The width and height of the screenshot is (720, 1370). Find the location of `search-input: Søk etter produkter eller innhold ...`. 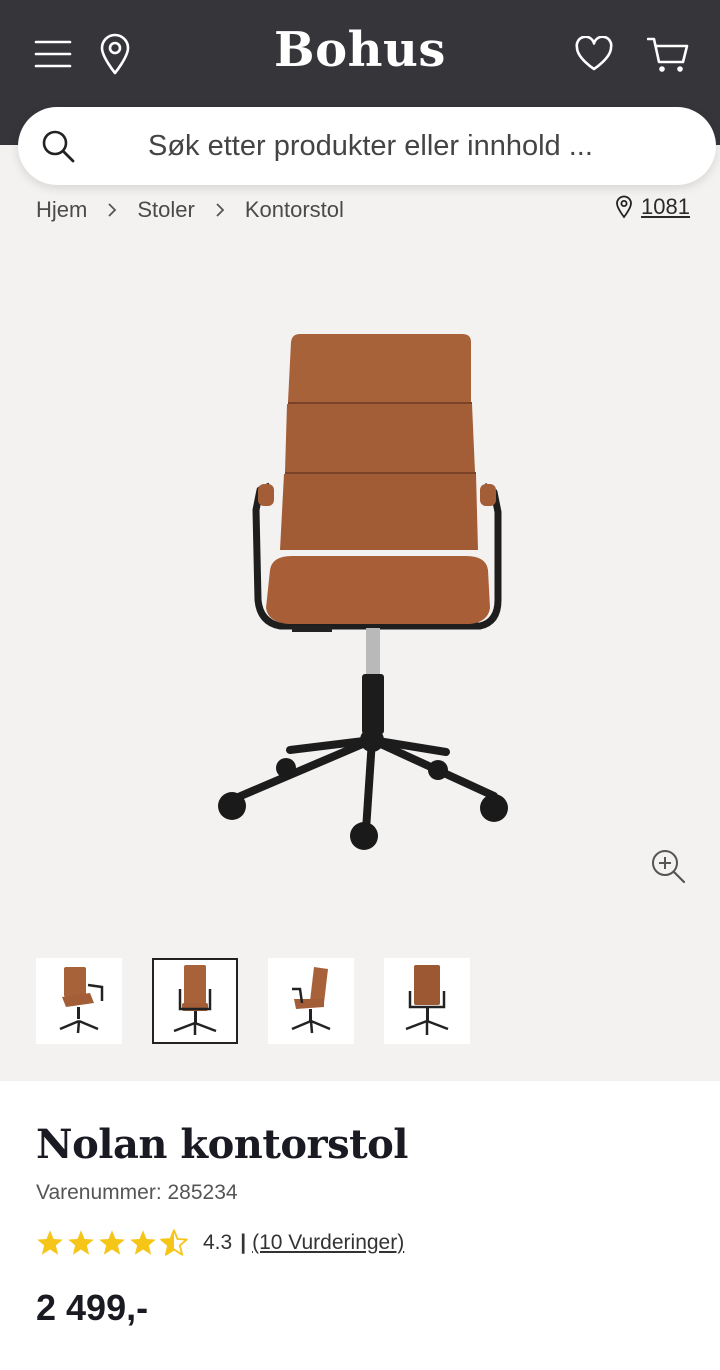

search-input: Søk etter produkter eller innhold ... is located at coordinates (367, 146).